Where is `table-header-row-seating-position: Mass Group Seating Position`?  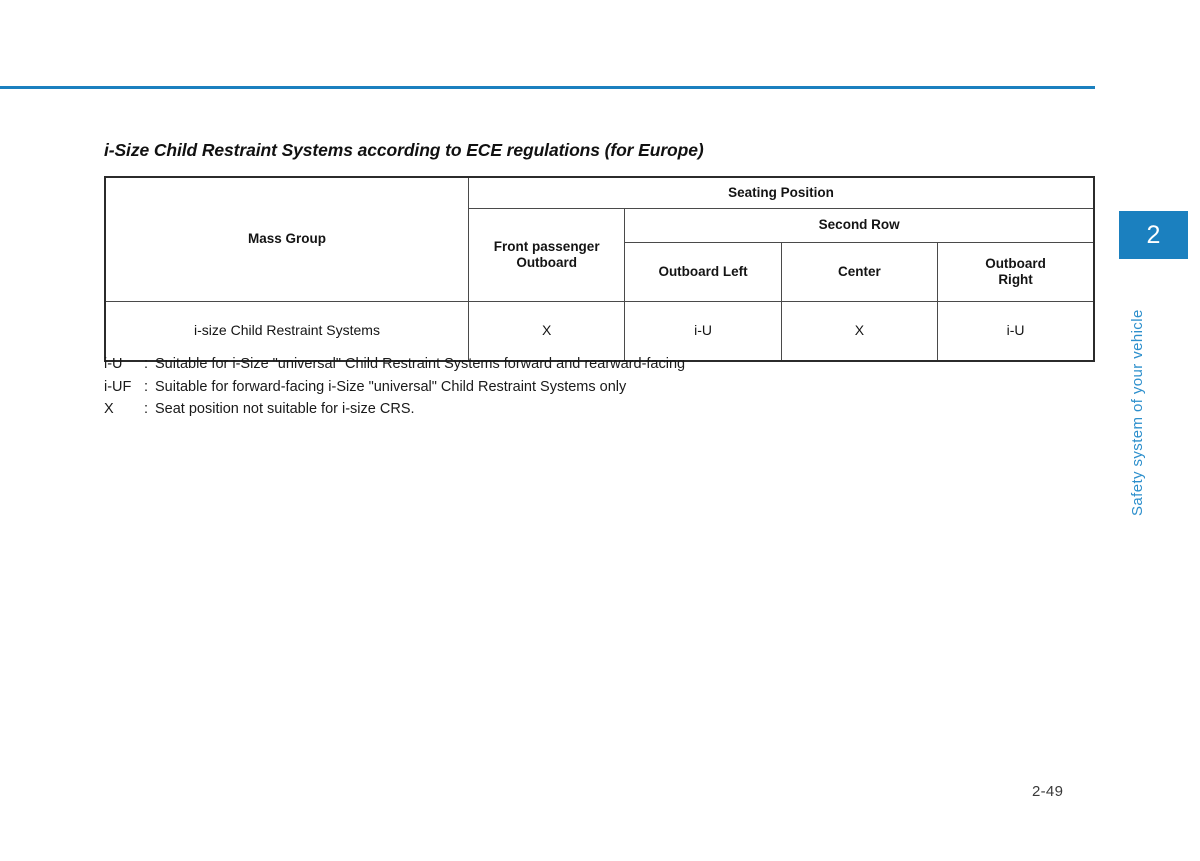 table-header-row-seating-position: Mass Group Seating Position is located at coordinates (599, 239).